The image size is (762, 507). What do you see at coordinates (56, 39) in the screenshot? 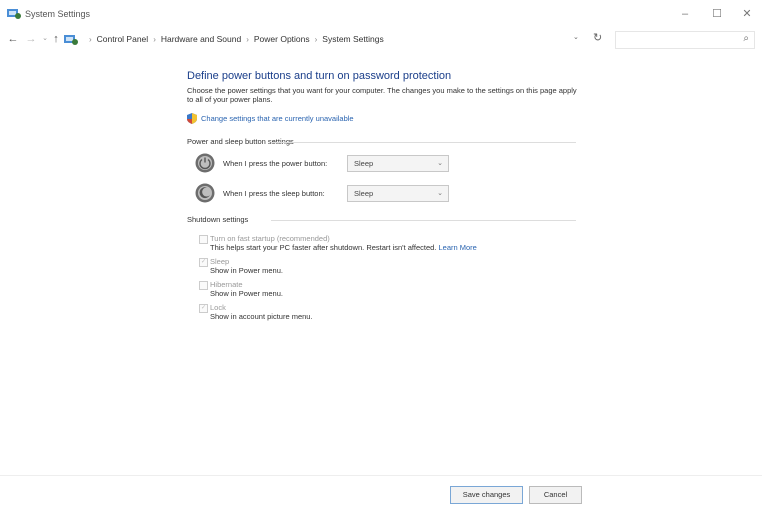
I see `up-button: ↑` at bounding box center [56, 39].